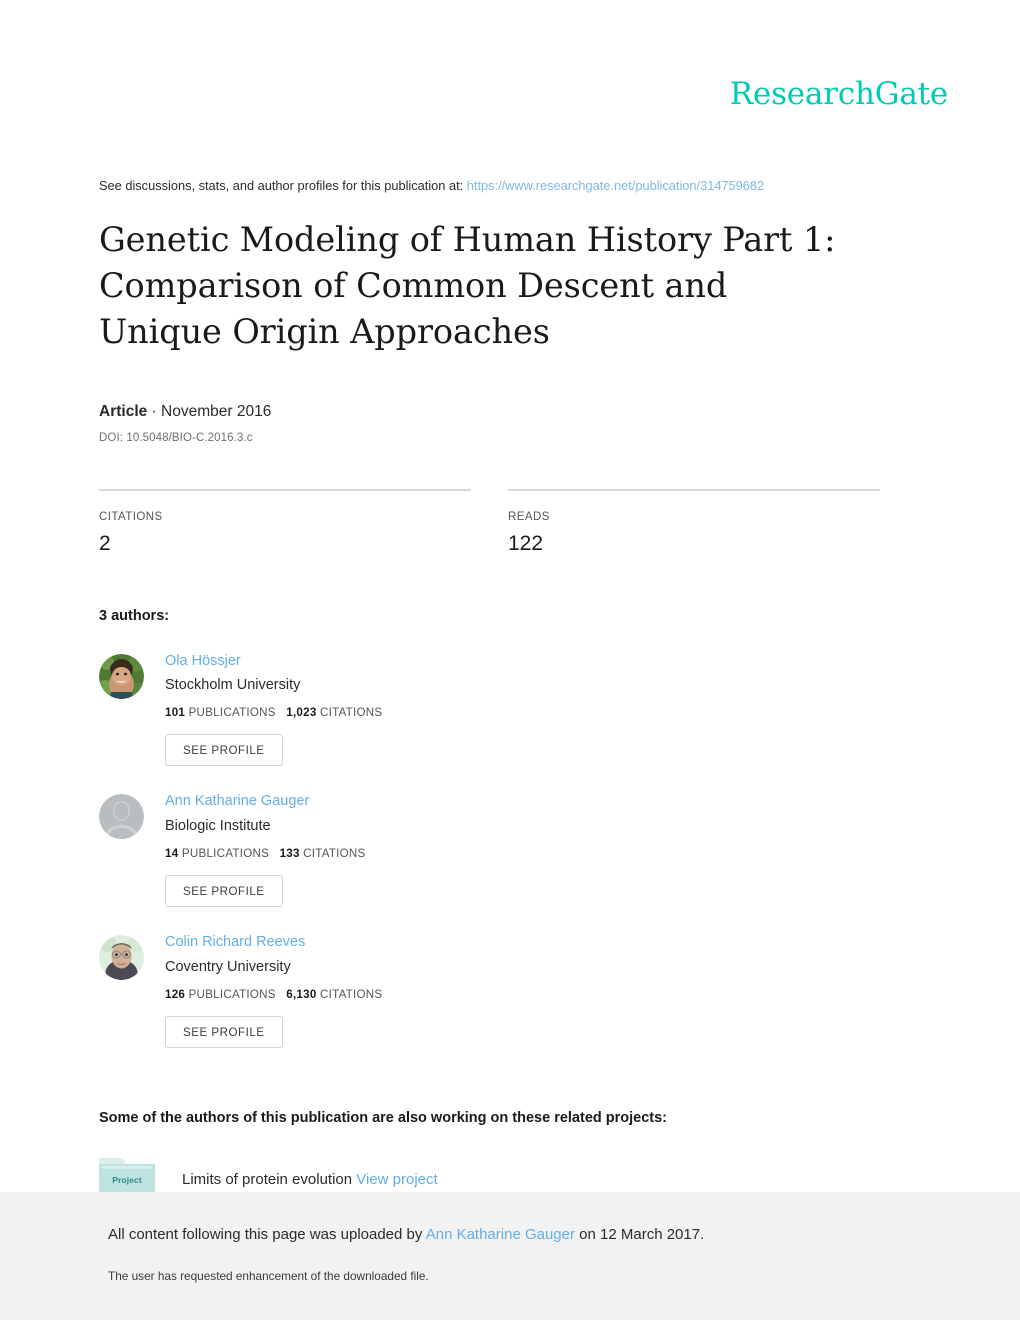  I want to click on stat-label-citations: CITATIONS, so click(131, 516).